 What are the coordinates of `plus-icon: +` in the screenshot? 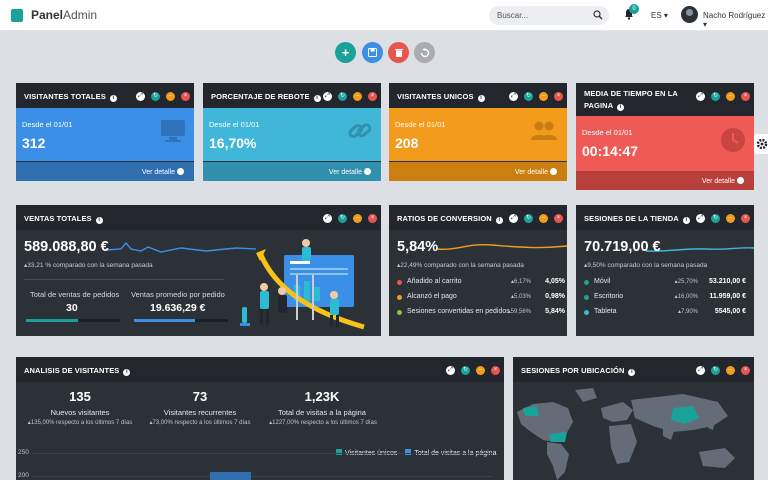 It's located at (345, 52).